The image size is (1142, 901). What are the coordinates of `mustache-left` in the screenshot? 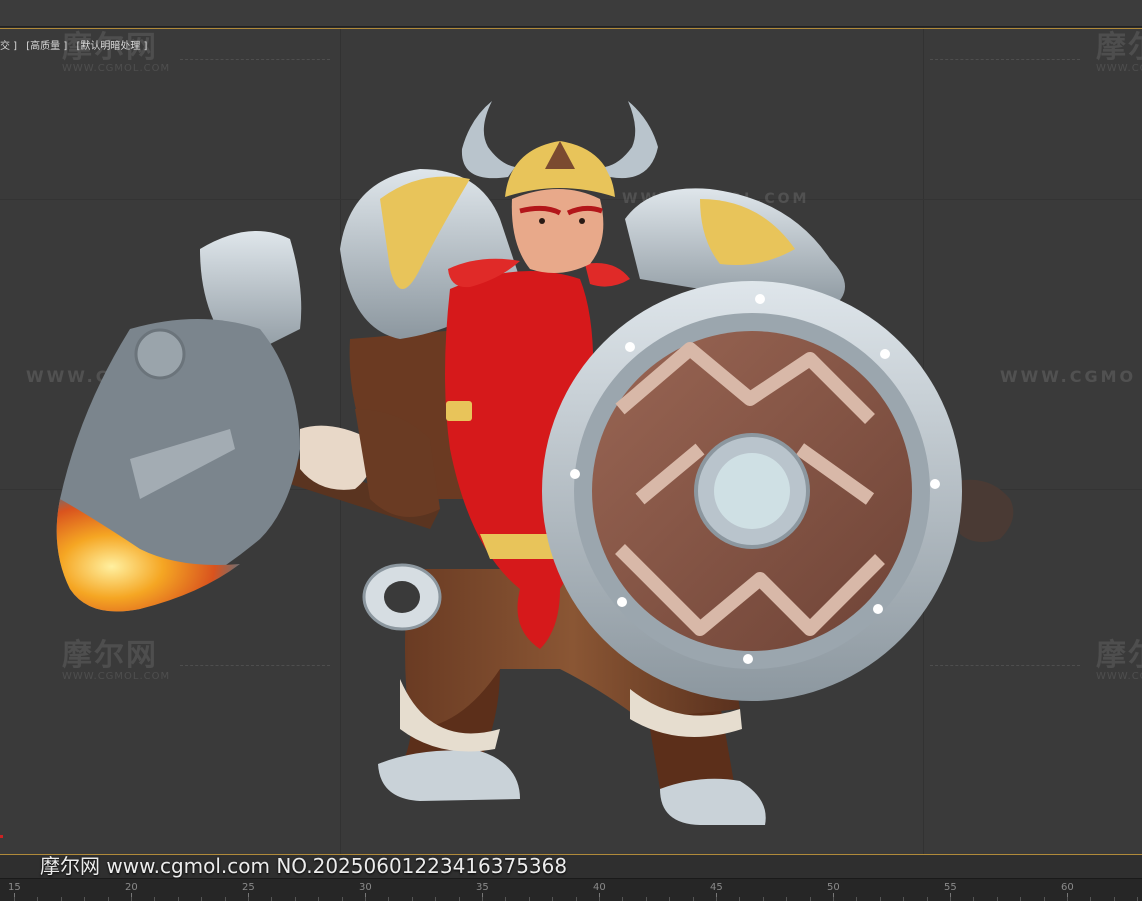 It's located at (607, 275).